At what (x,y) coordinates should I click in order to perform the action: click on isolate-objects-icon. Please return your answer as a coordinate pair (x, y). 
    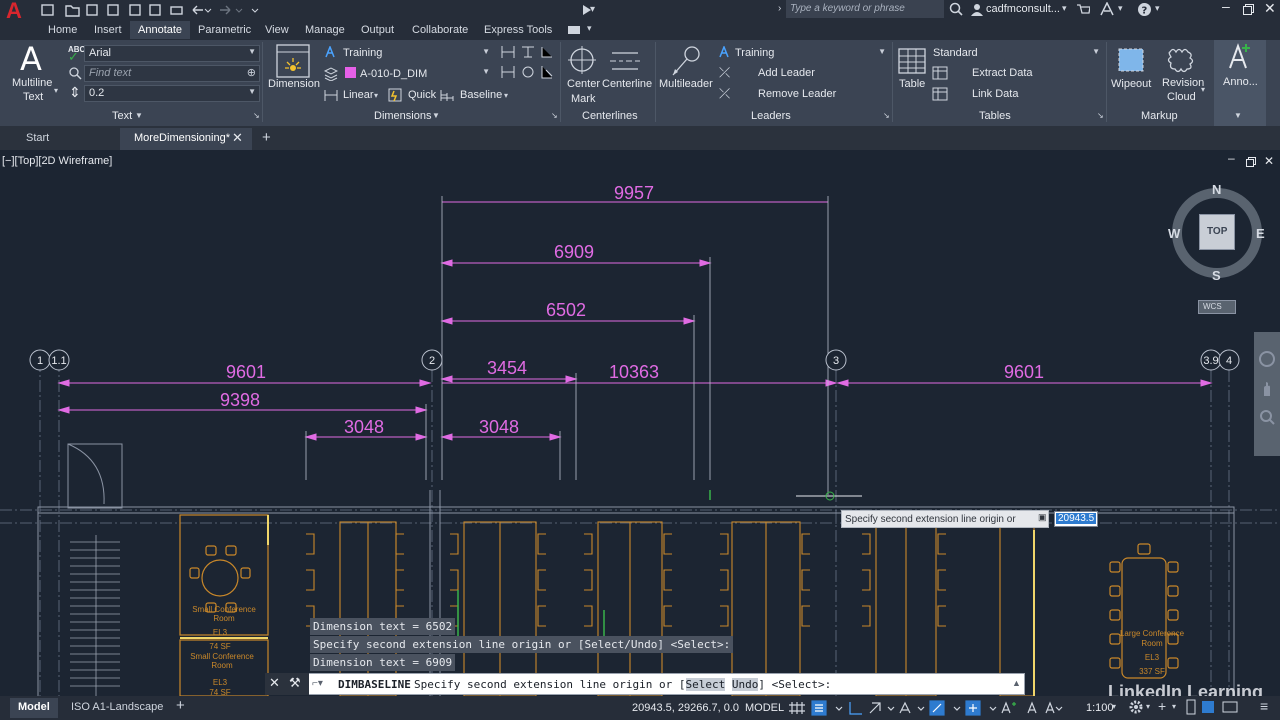
    Looking at the image, I should click on (1208, 707).